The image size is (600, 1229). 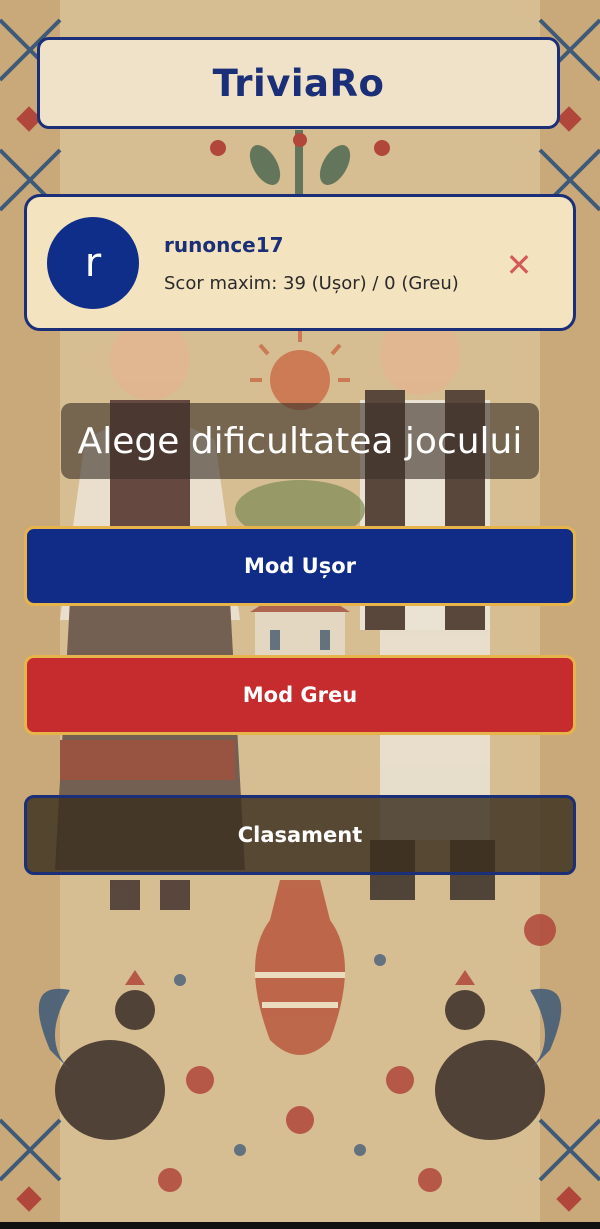 What do you see at coordinates (300, 695) in the screenshot?
I see `hard-mode-button: Mod Greu` at bounding box center [300, 695].